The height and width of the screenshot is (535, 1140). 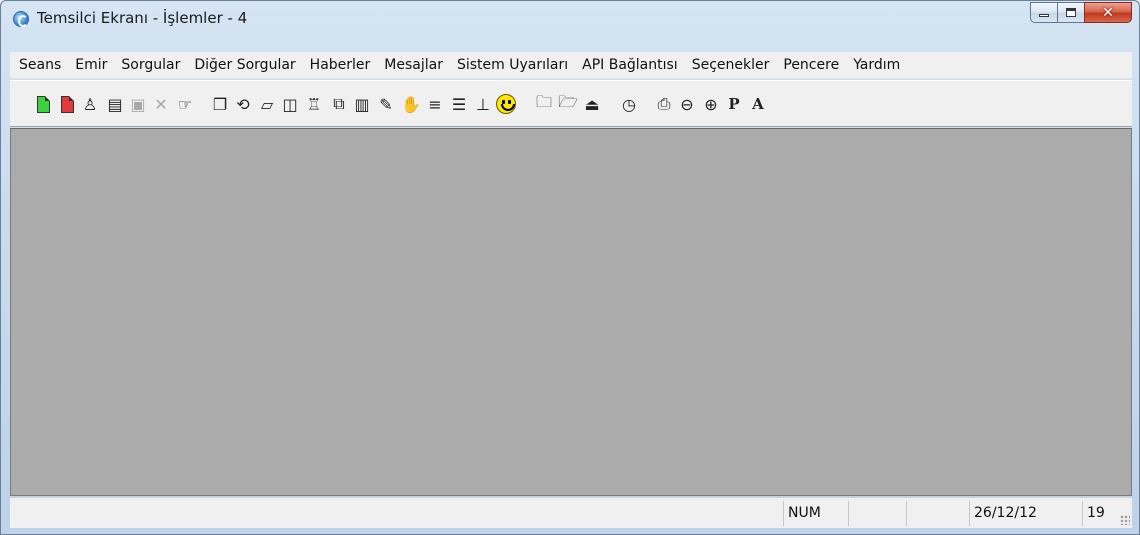 I want to click on maximize-button, so click(x=1070, y=12).